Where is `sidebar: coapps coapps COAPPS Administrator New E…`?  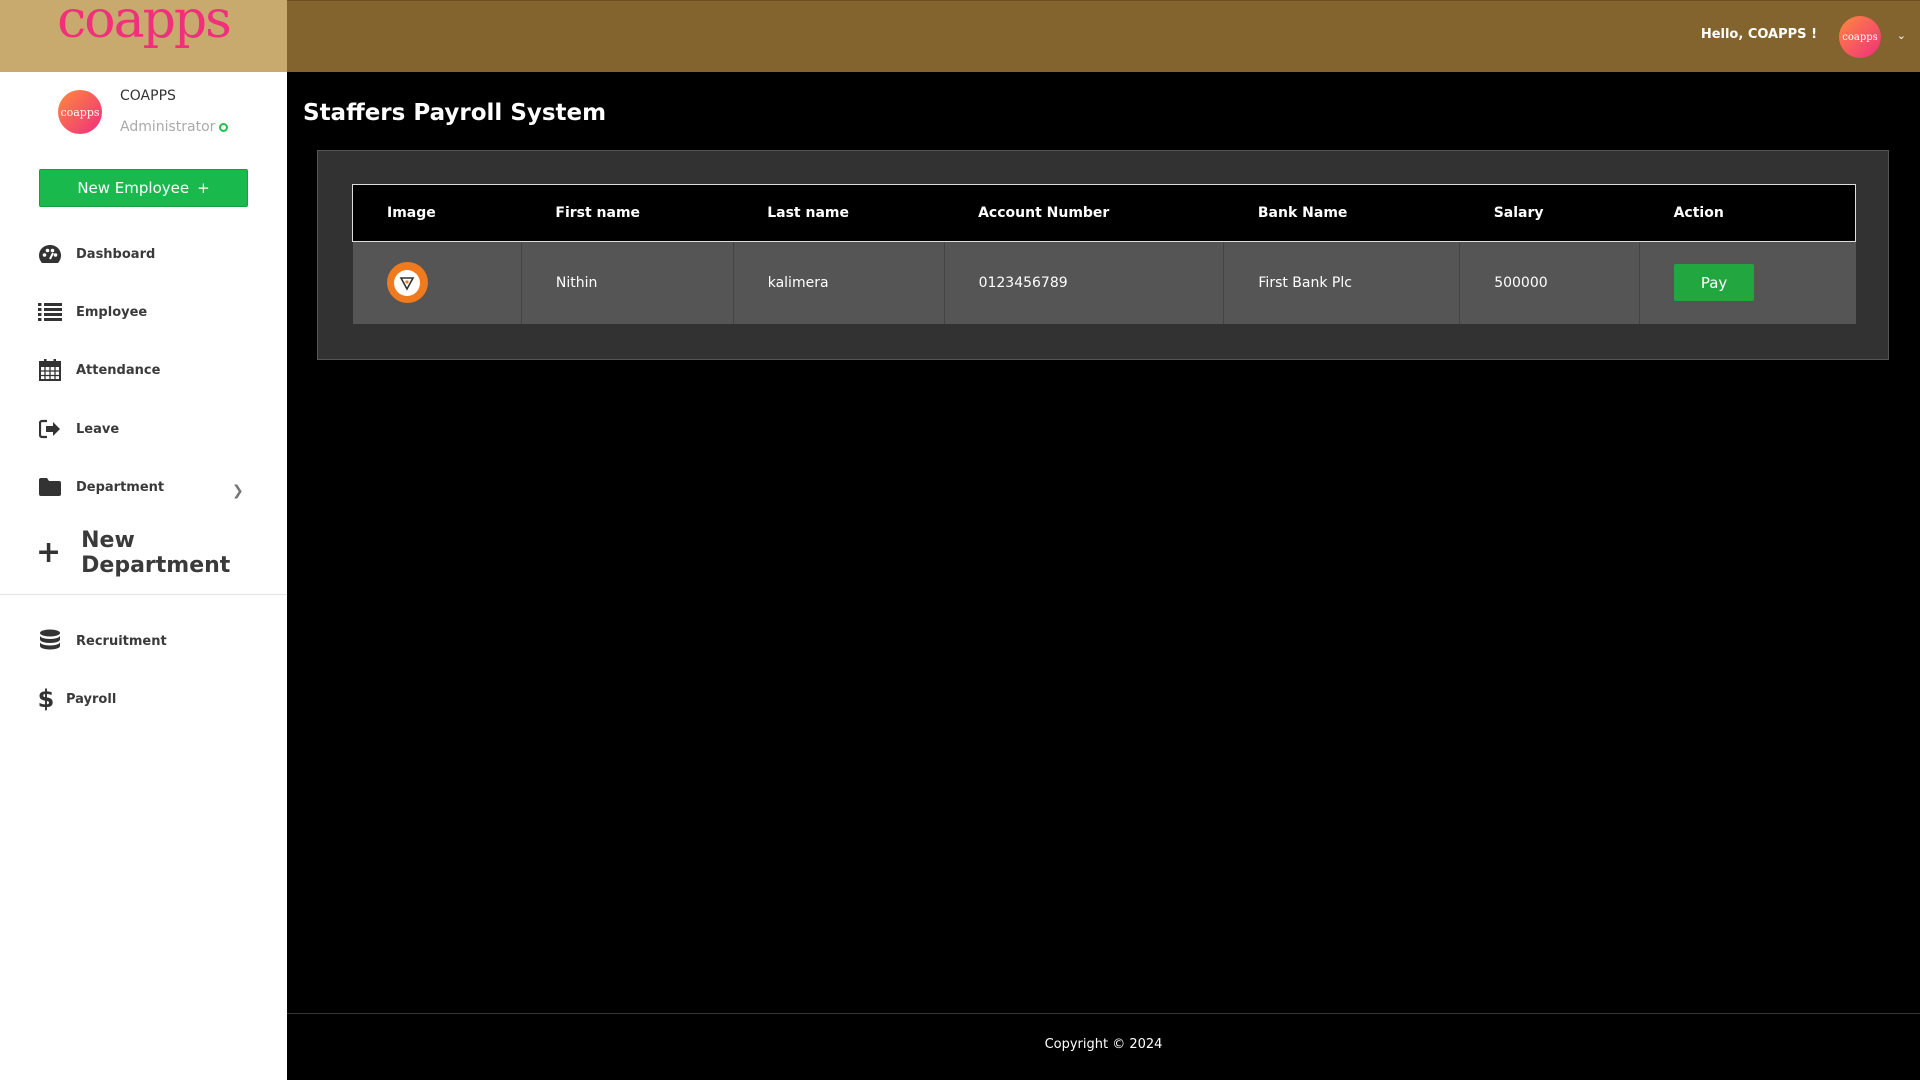 sidebar: coapps coapps COAPPS Administrator New E… is located at coordinates (143, 540).